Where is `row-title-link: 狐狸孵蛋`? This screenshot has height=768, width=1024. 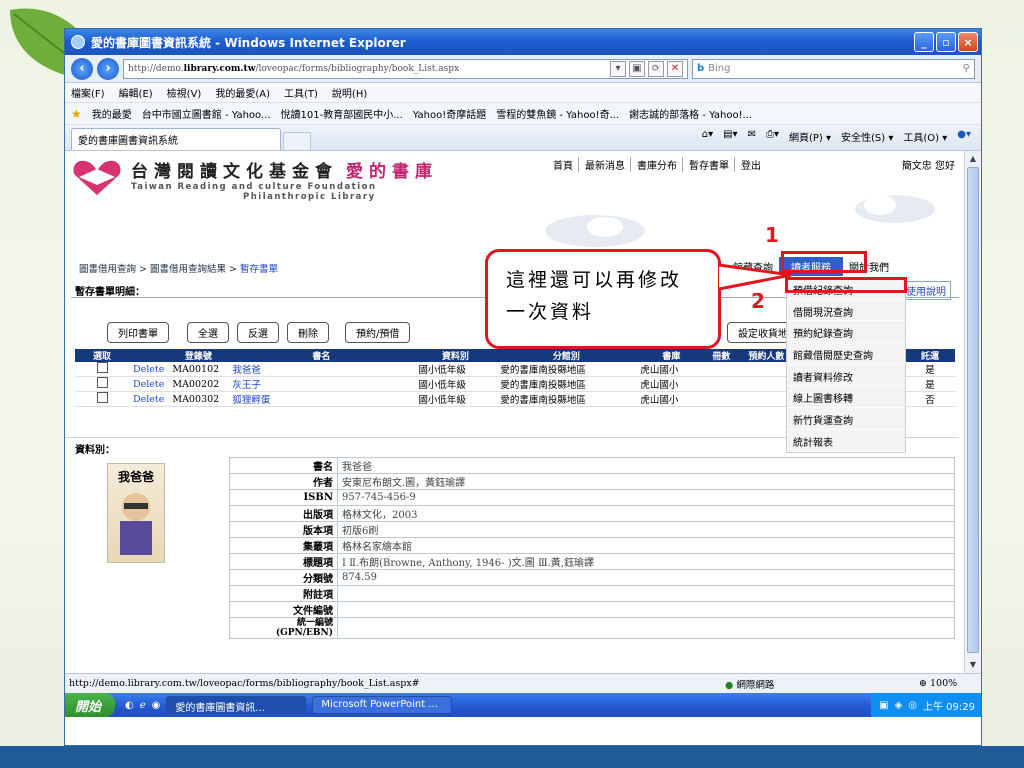 row-title-link: 狐狸孵蛋 is located at coordinates (321, 399).